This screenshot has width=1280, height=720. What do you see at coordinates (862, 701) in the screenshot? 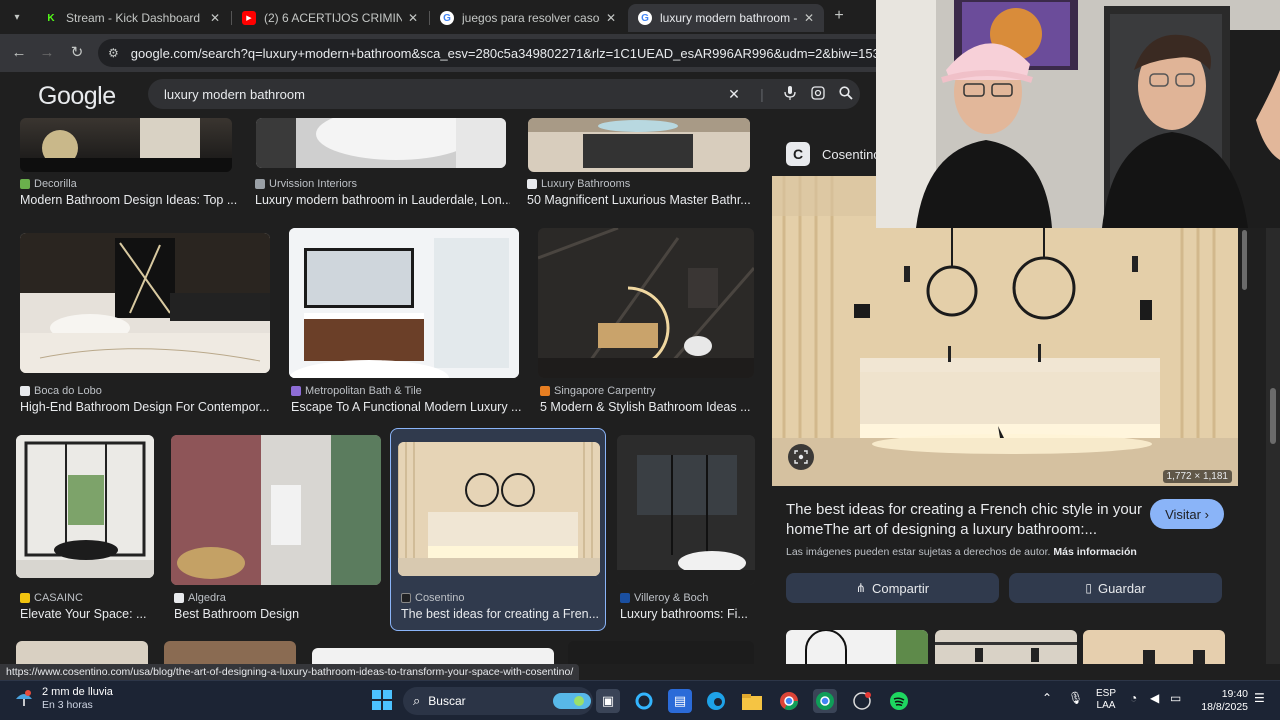
I see `obs-icon` at bounding box center [862, 701].